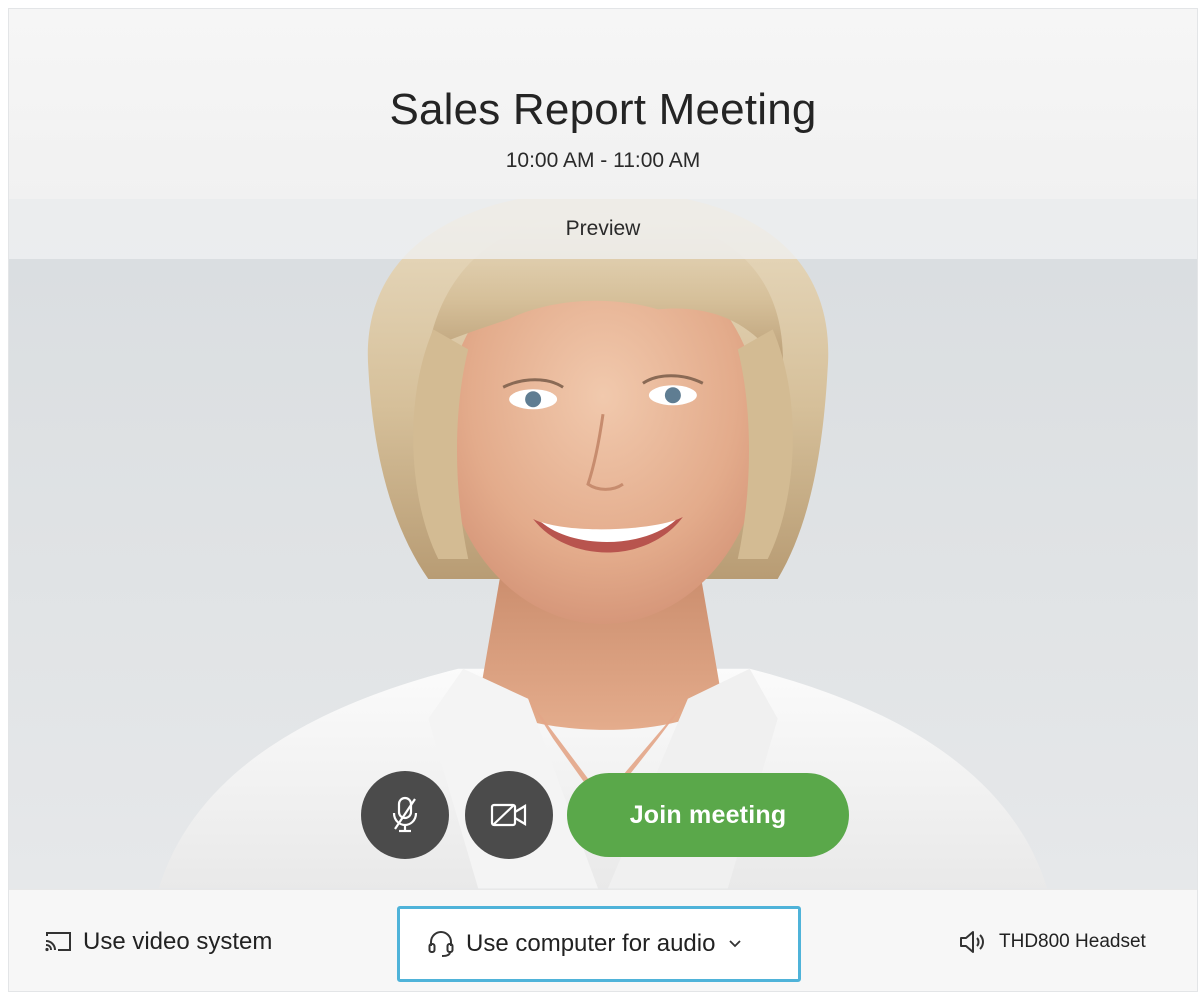  What do you see at coordinates (441, 943) in the screenshot?
I see `headset-icon` at bounding box center [441, 943].